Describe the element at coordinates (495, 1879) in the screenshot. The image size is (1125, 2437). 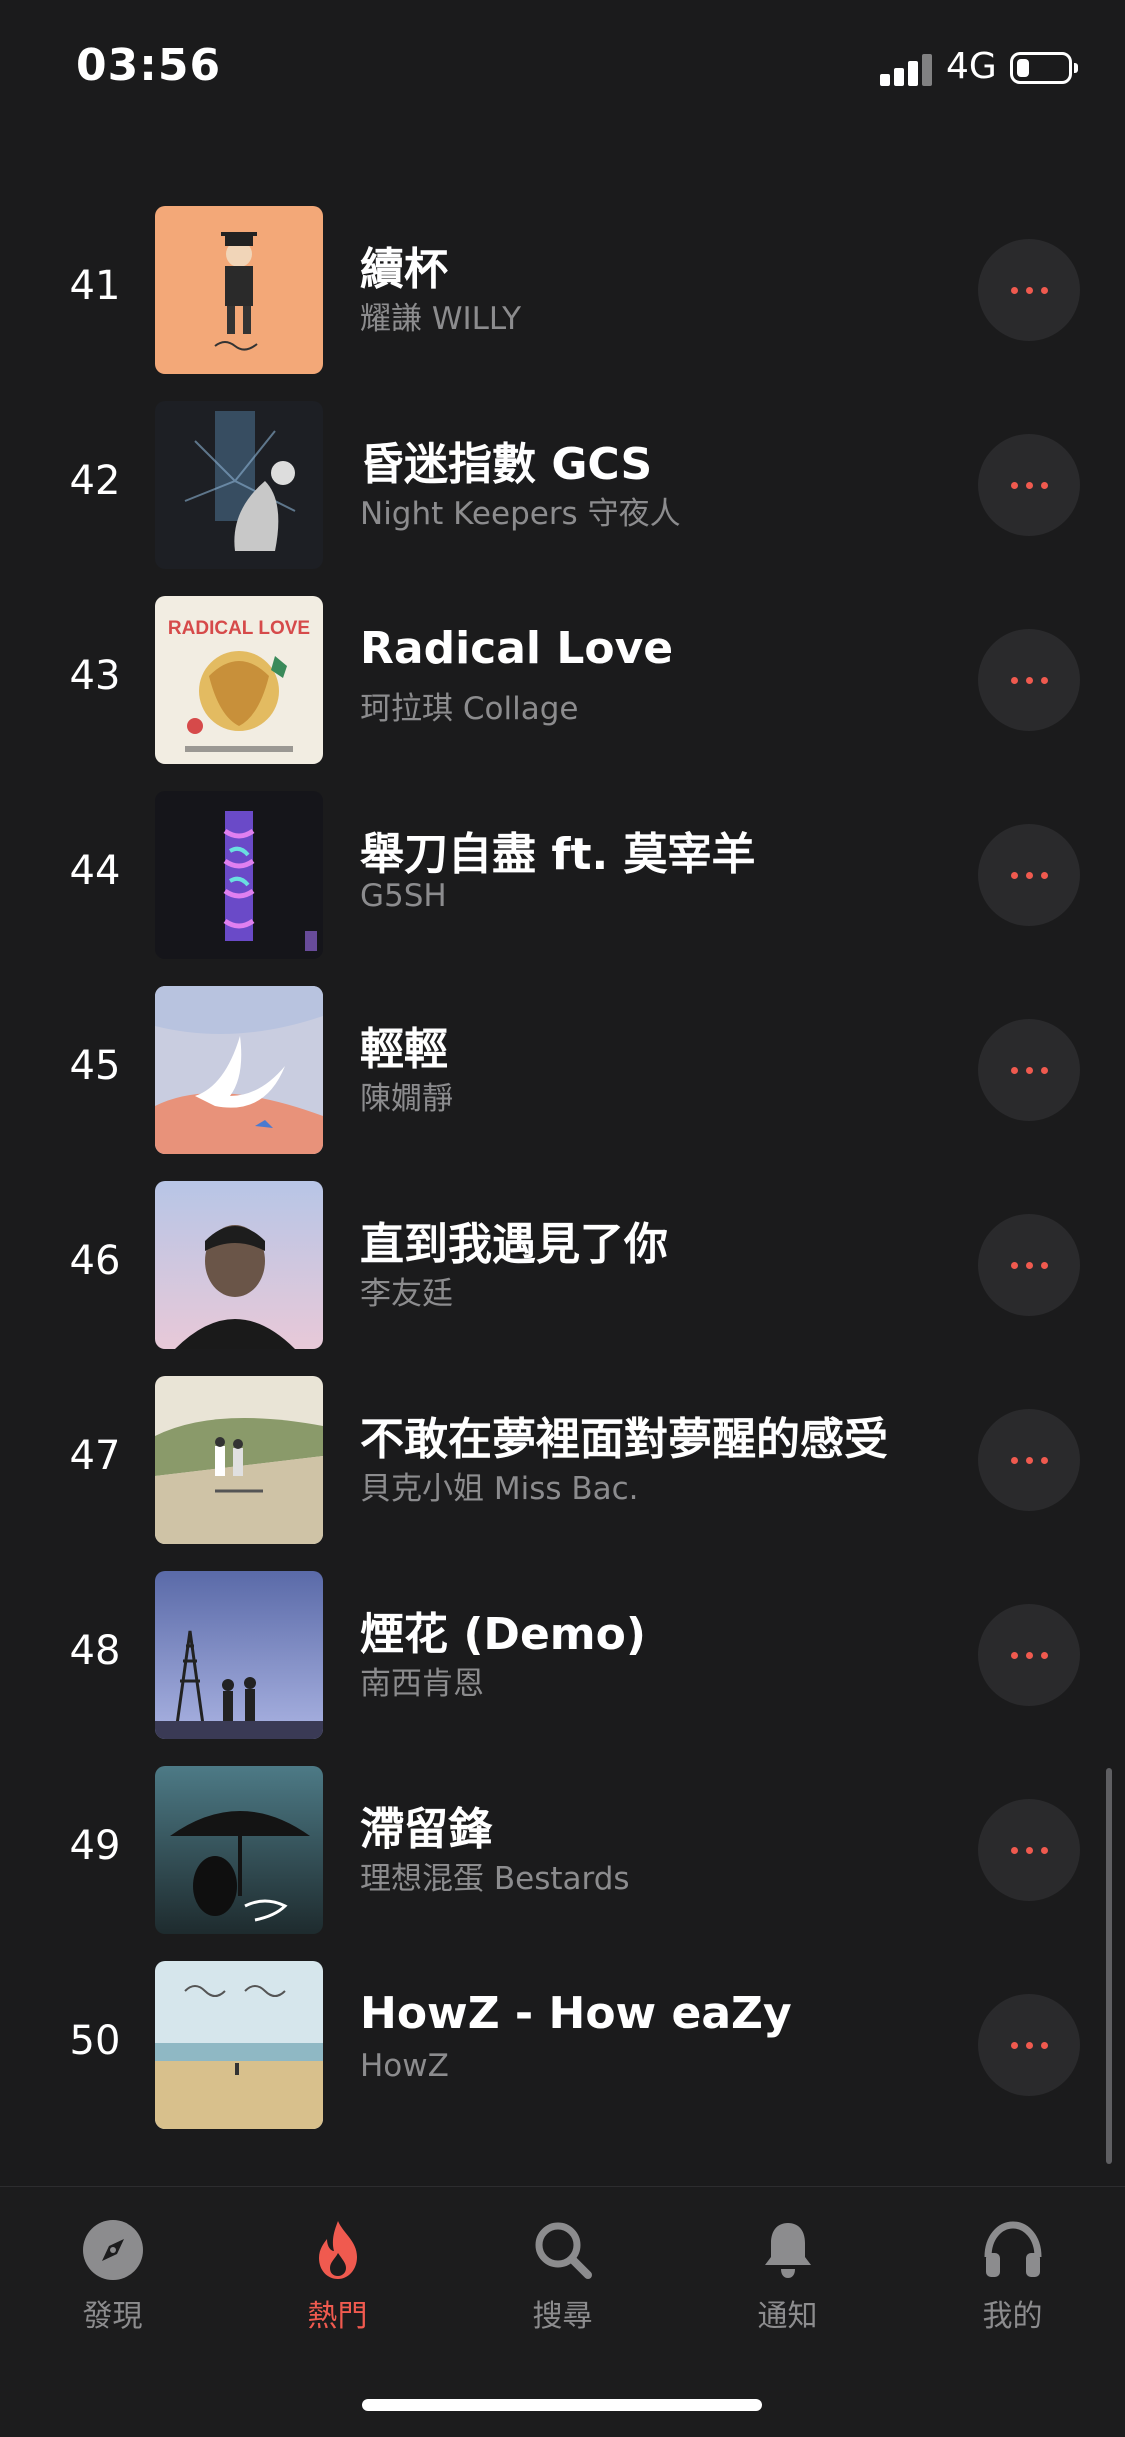
I see `track-artist: 理想混蛋 Bestards` at that location.